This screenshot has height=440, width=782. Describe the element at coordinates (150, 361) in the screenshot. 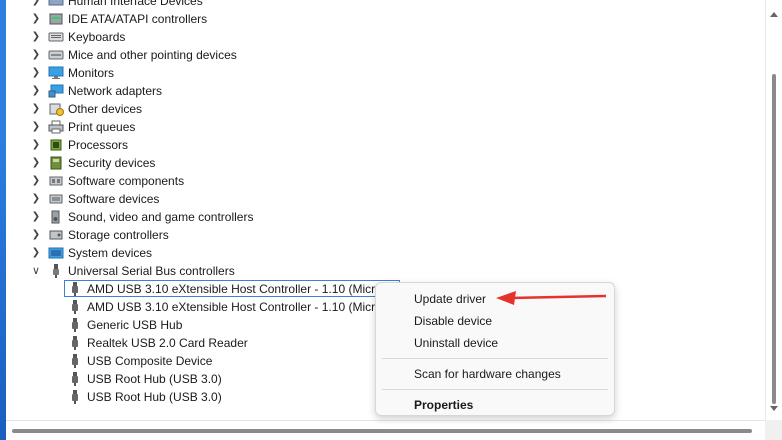

I see `usb-device-label: USB Composite Device` at that location.